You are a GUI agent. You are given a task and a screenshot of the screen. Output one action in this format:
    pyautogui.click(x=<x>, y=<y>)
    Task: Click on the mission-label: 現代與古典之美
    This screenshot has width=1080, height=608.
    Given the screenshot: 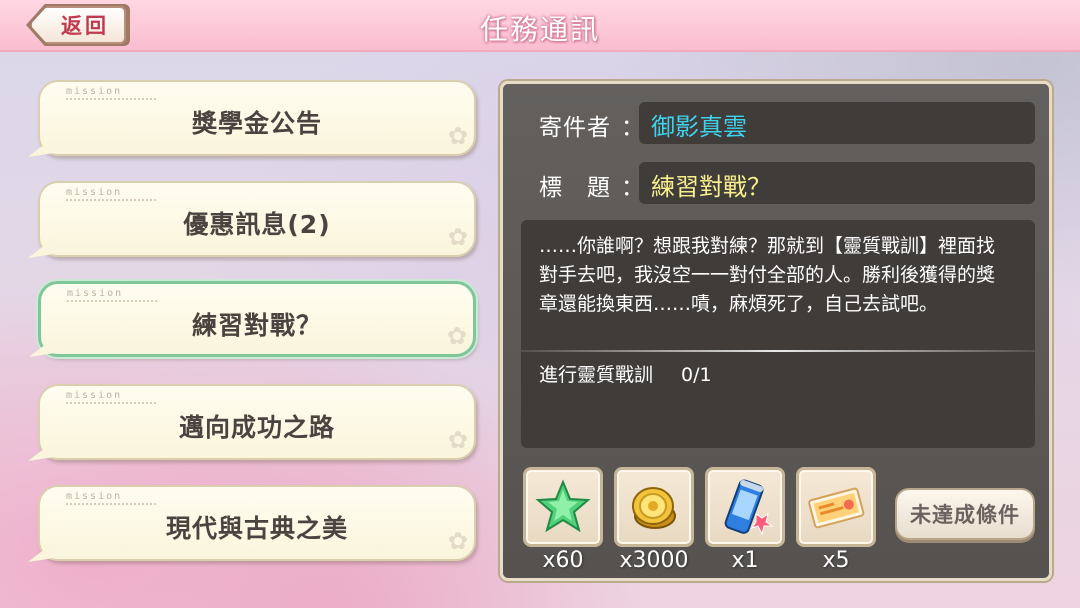 What is the action you would take?
    pyautogui.click(x=256, y=528)
    